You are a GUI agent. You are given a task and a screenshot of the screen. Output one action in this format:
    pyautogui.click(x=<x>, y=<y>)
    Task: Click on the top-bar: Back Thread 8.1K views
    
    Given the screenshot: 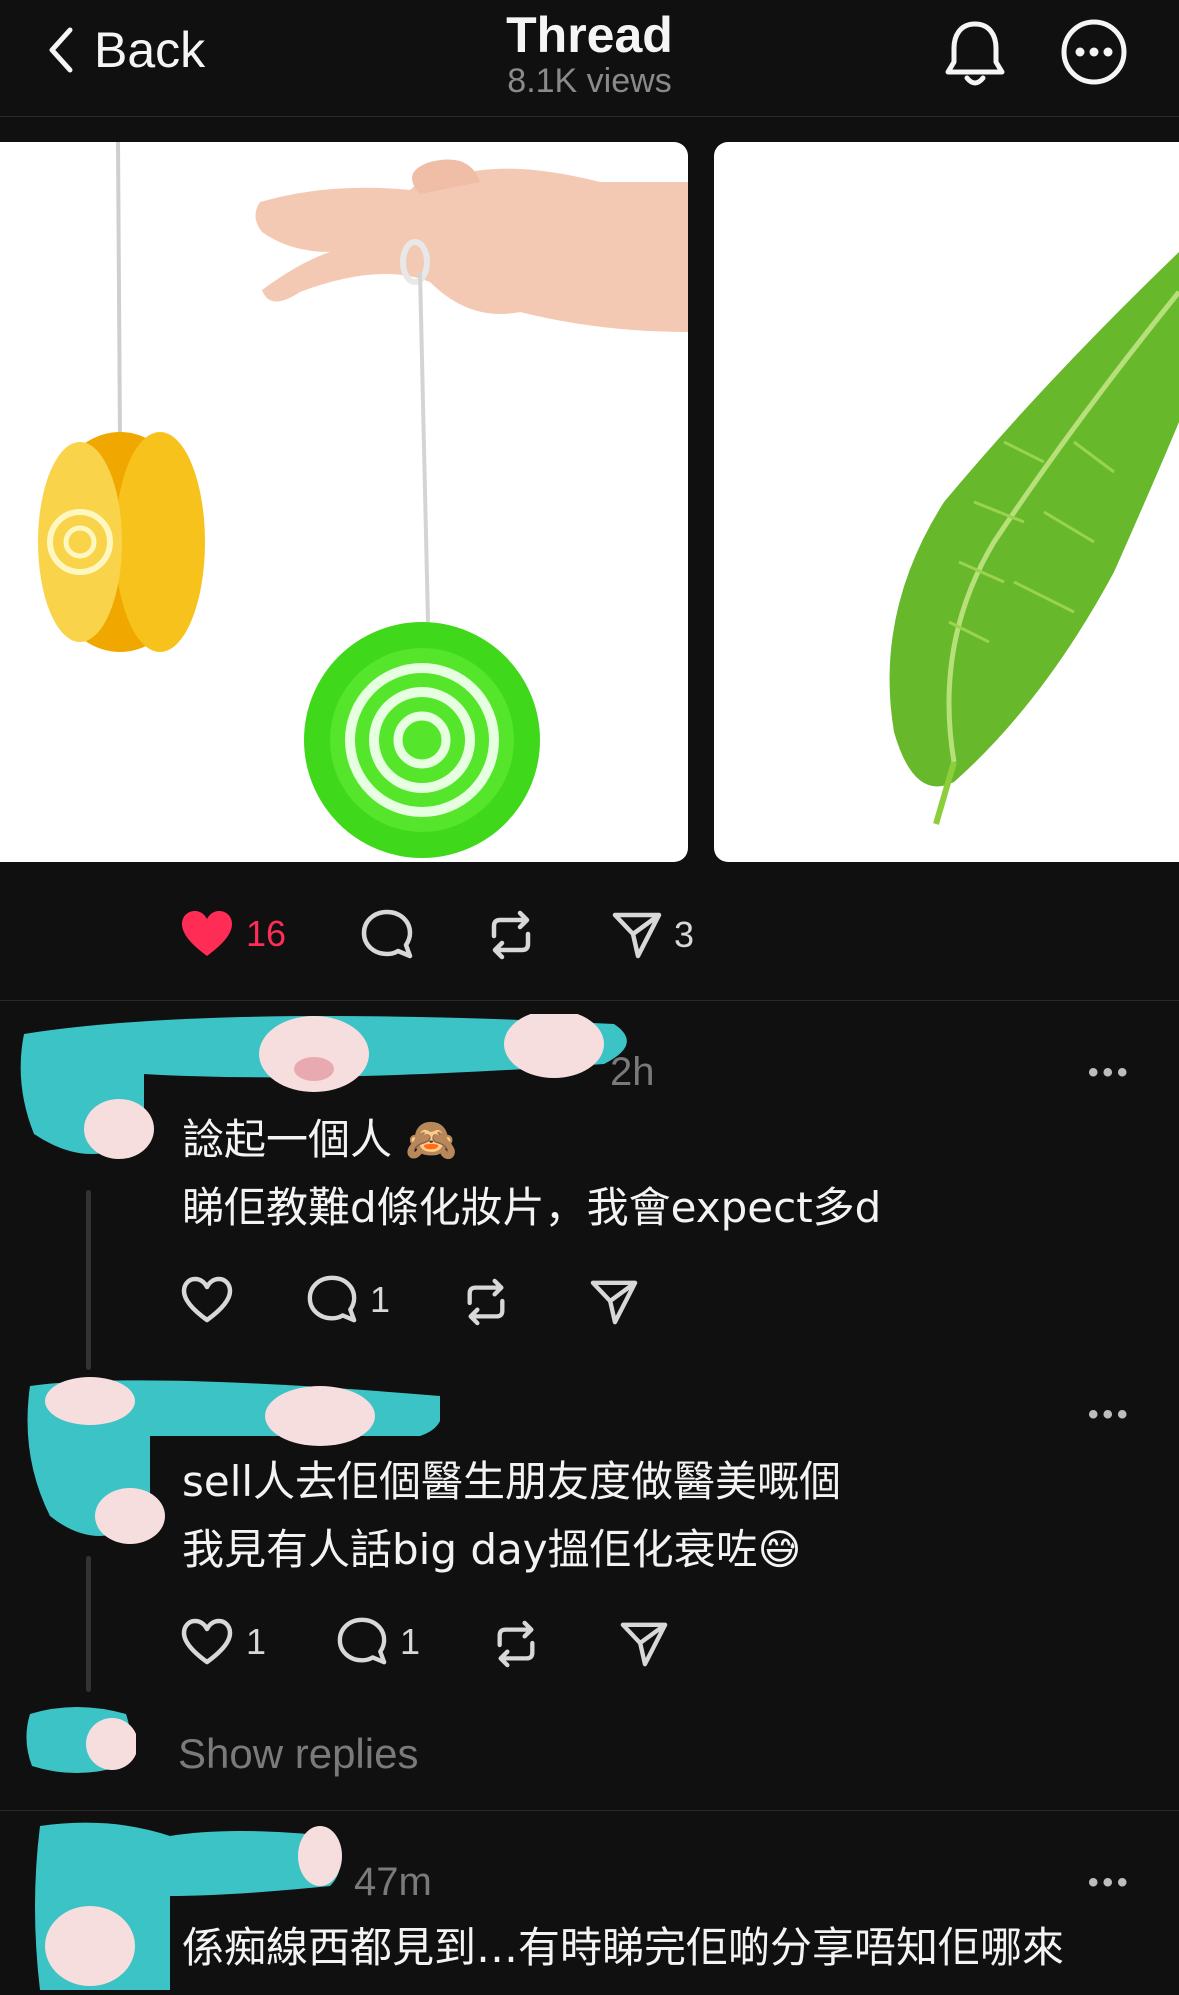 What is the action you would take?
    pyautogui.click(x=589, y=58)
    